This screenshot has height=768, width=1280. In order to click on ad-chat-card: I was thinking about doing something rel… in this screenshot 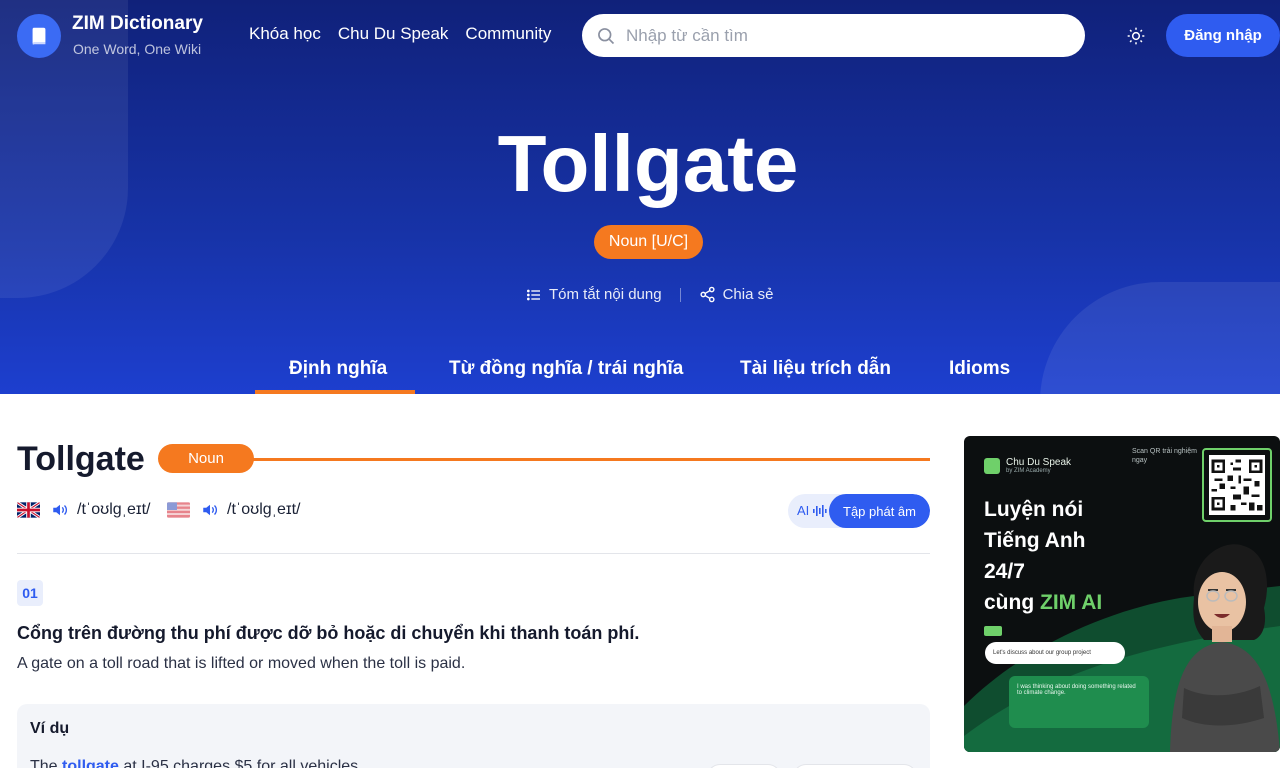, I will do `click(1079, 702)`.